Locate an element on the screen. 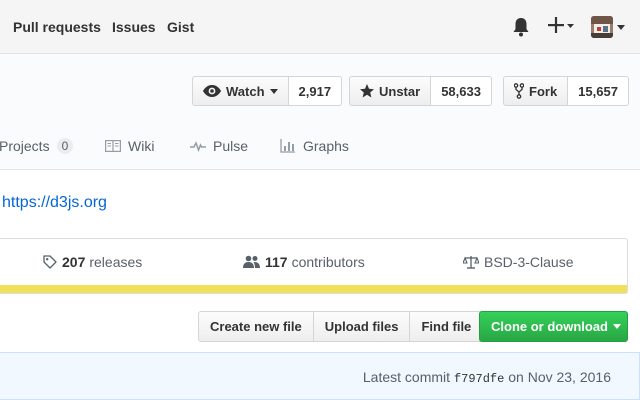  watch-button: Watch is located at coordinates (240, 91).